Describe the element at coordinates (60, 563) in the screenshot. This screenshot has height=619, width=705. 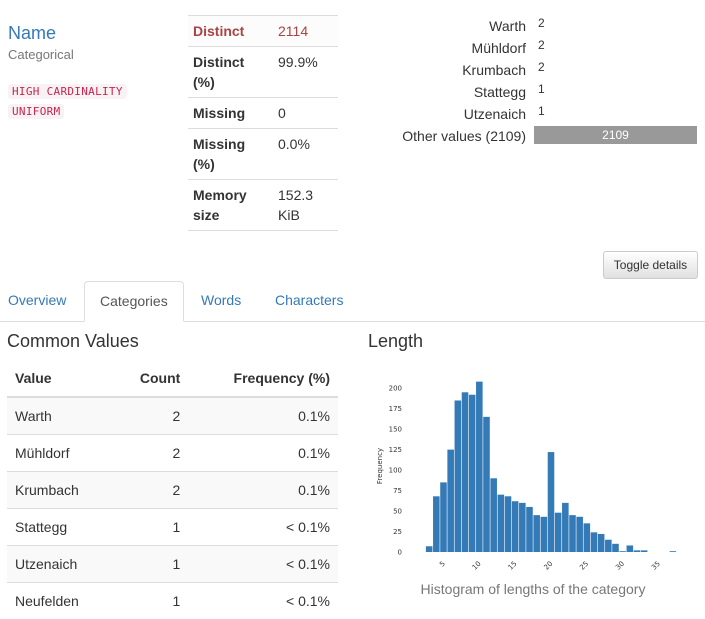
I see `value-cell: Utzenaich` at that location.